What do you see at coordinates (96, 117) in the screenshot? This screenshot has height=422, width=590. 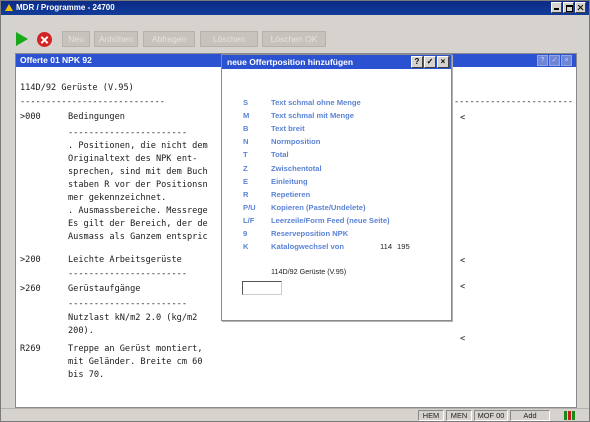 I see `position-text: Bedingungen` at bounding box center [96, 117].